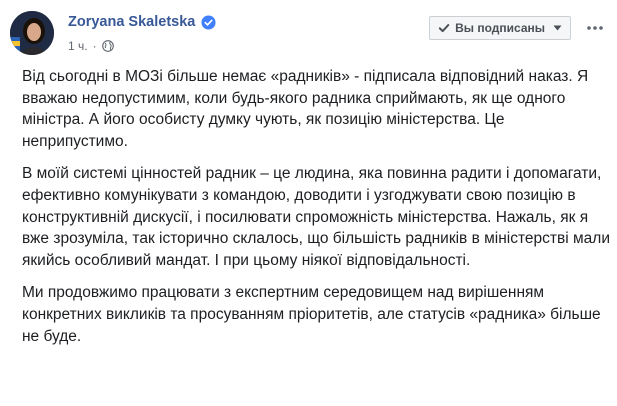 This screenshot has width=617, height=406. Describe the element at coordinates (557, 28) in the screenshot. I see `caret-down-icon` at that location.